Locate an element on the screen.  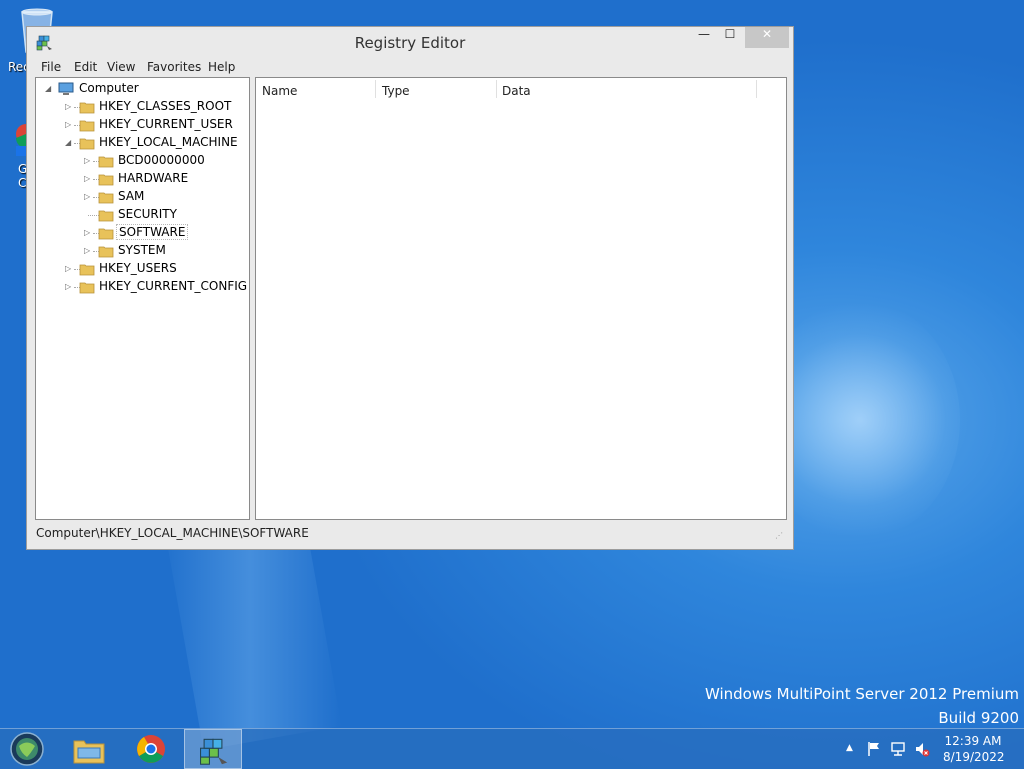
taskbar: ▲ 12:39 AM 8/19/2022 is located at coordinates (512, 748).